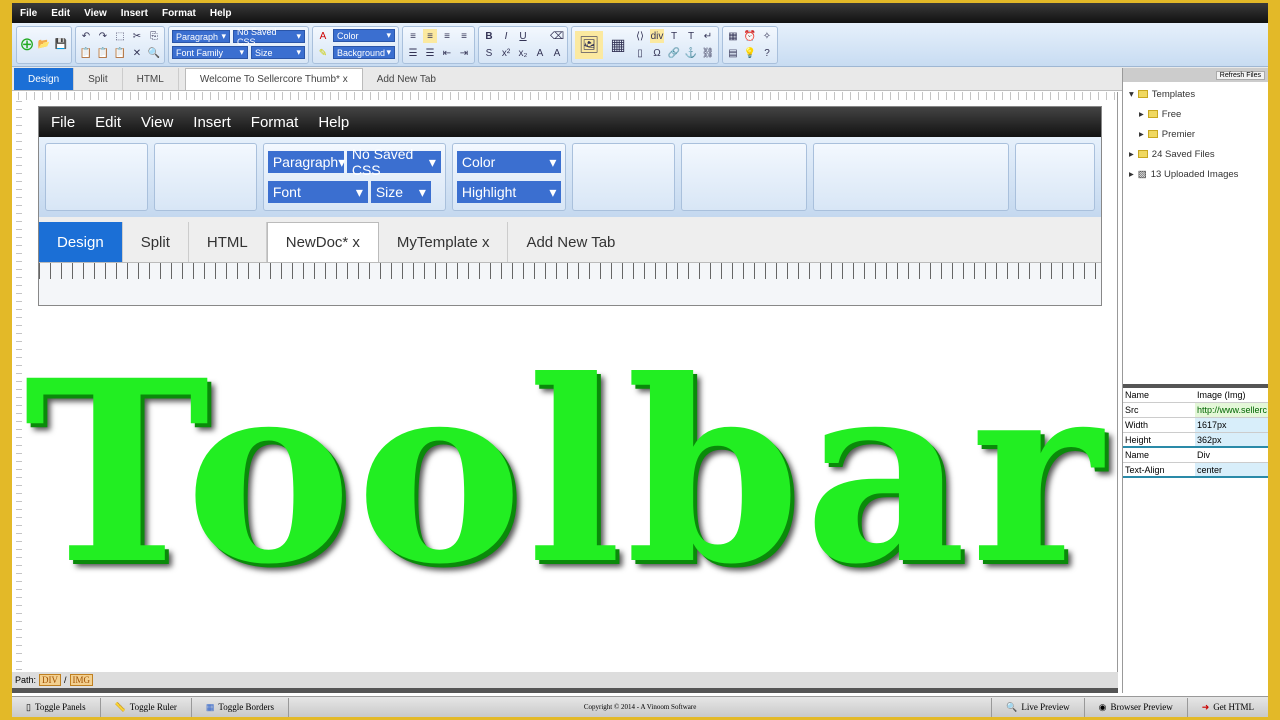 The width and height of the screenshot is (1280, 720). I want to click on special-char-icon: Ω, so click(657, 53).